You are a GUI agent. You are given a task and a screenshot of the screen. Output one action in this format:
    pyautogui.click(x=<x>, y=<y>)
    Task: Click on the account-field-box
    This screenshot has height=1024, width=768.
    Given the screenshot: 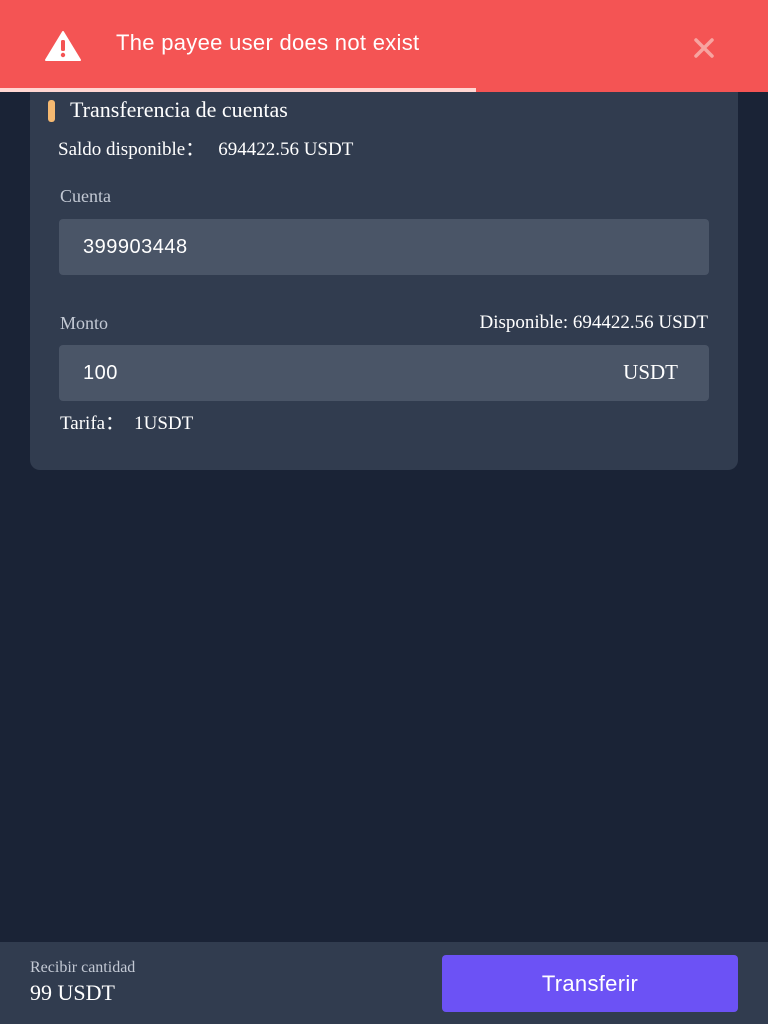 What is the action you would take?
    pyautogui.click(x=384, y=247)
    